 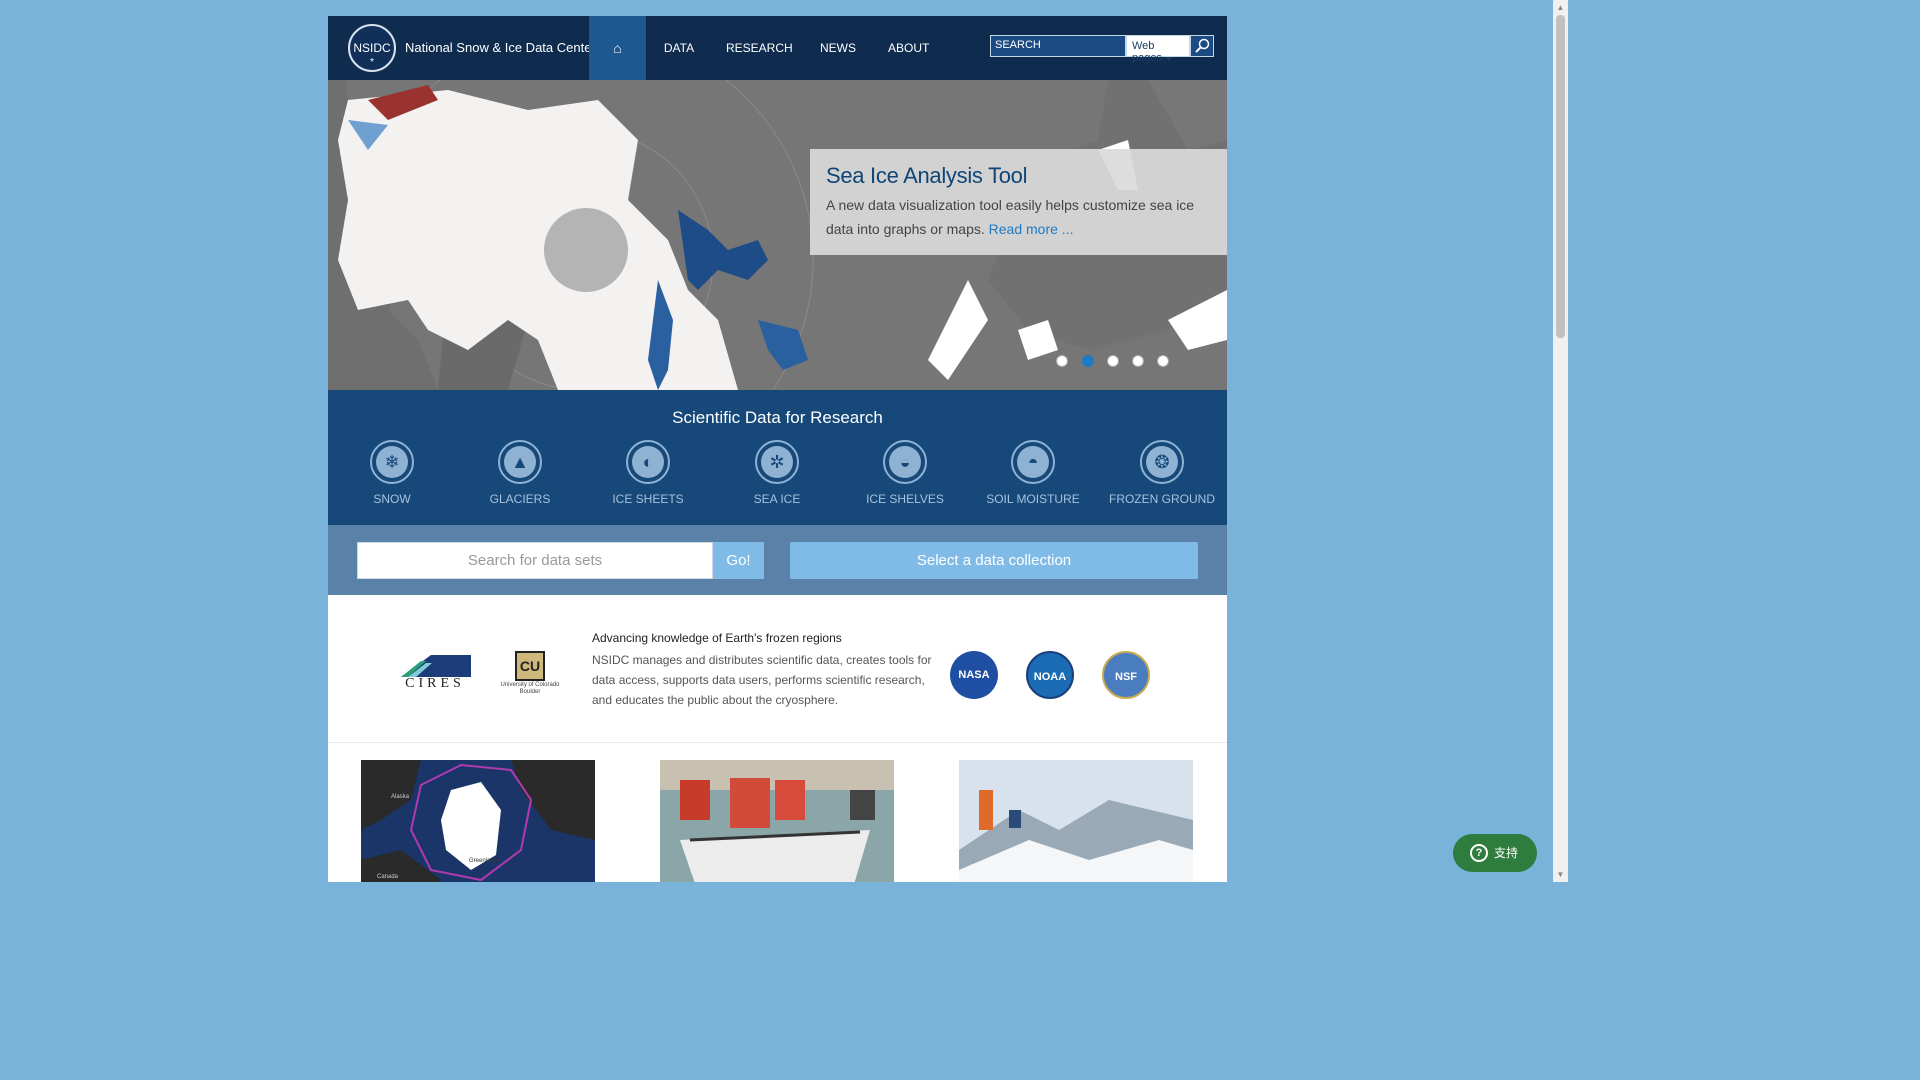 I want to click on search-button, so click(x=1202, y=46).